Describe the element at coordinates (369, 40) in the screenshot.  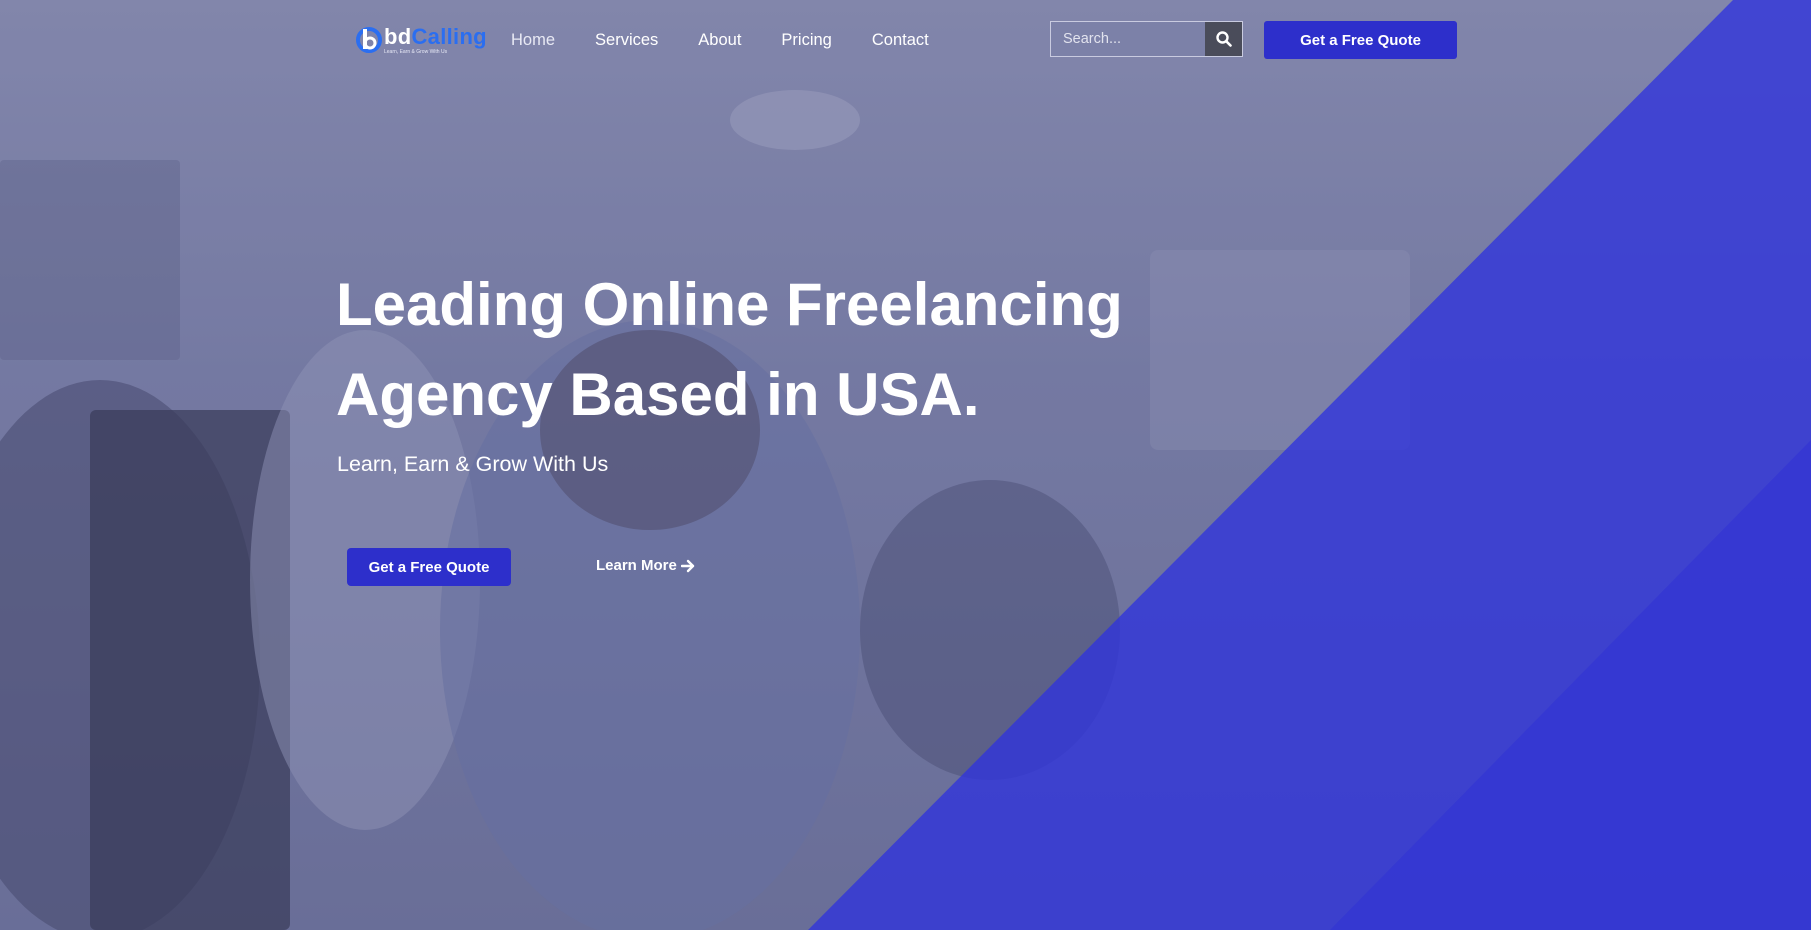
I see `logo-mark-icon` at that location.